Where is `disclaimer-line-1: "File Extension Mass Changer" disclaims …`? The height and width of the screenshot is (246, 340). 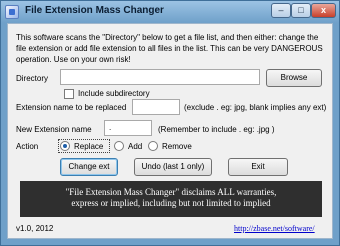 disclaimer-line-1: "File Extension Mass Changer" disclaims … is located at coordinates (171, 192).